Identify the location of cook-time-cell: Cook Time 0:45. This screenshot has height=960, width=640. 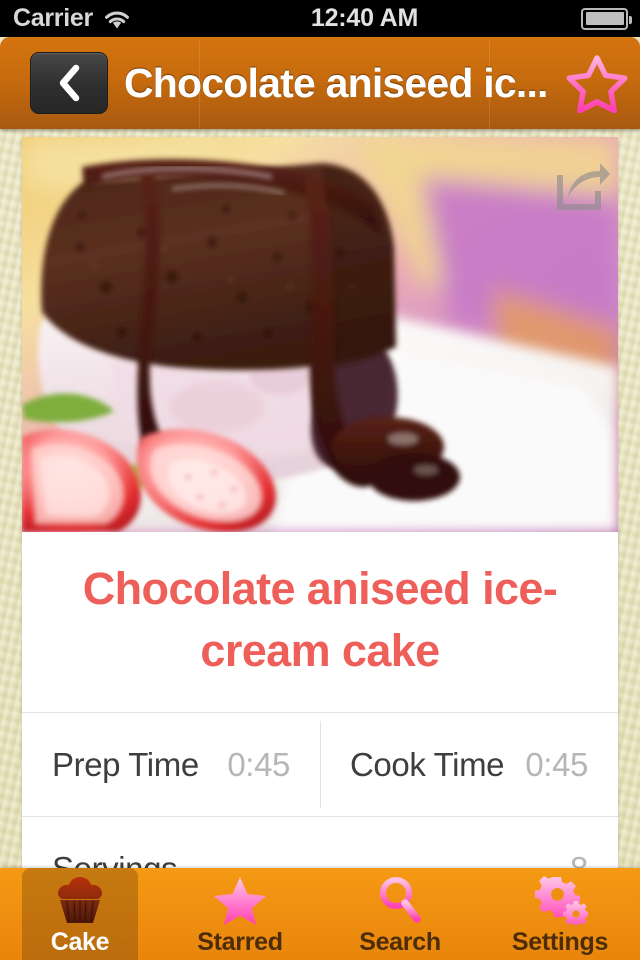
(469, 764).